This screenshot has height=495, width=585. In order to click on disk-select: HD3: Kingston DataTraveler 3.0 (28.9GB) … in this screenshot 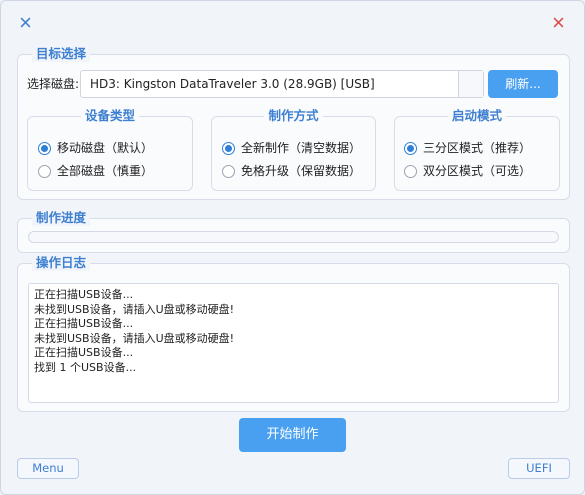, I will do `click(282, 84)`.